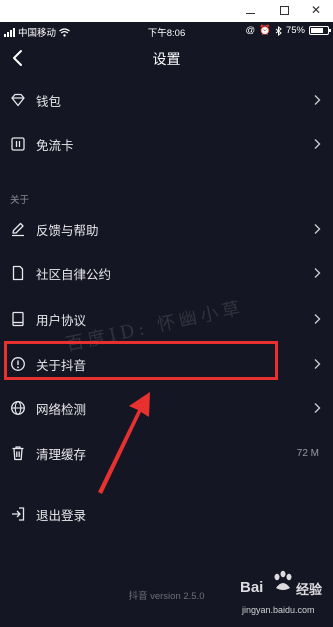  What do you see at coordinates (61, 409) in the screenshot?
I see `network-label: 网络检测` at bounding box center [61, 409].